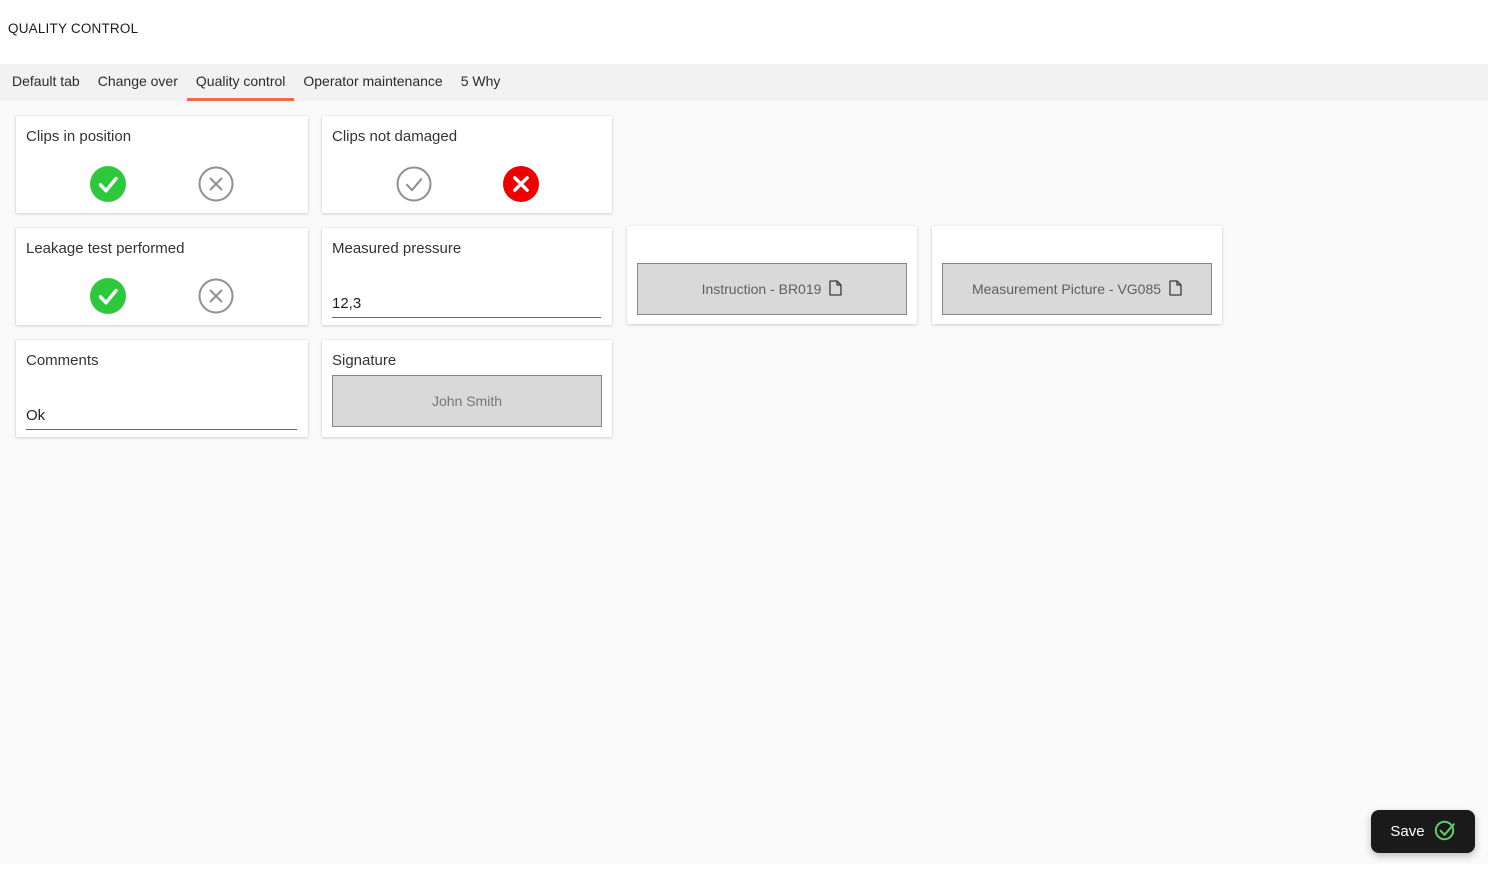 Image resolution: width=1488 pixels, height=869 pixels. Describe the element at coordinates (414, 184) in the screenshot. I see `pass-choice-unselected-icon` at that location.